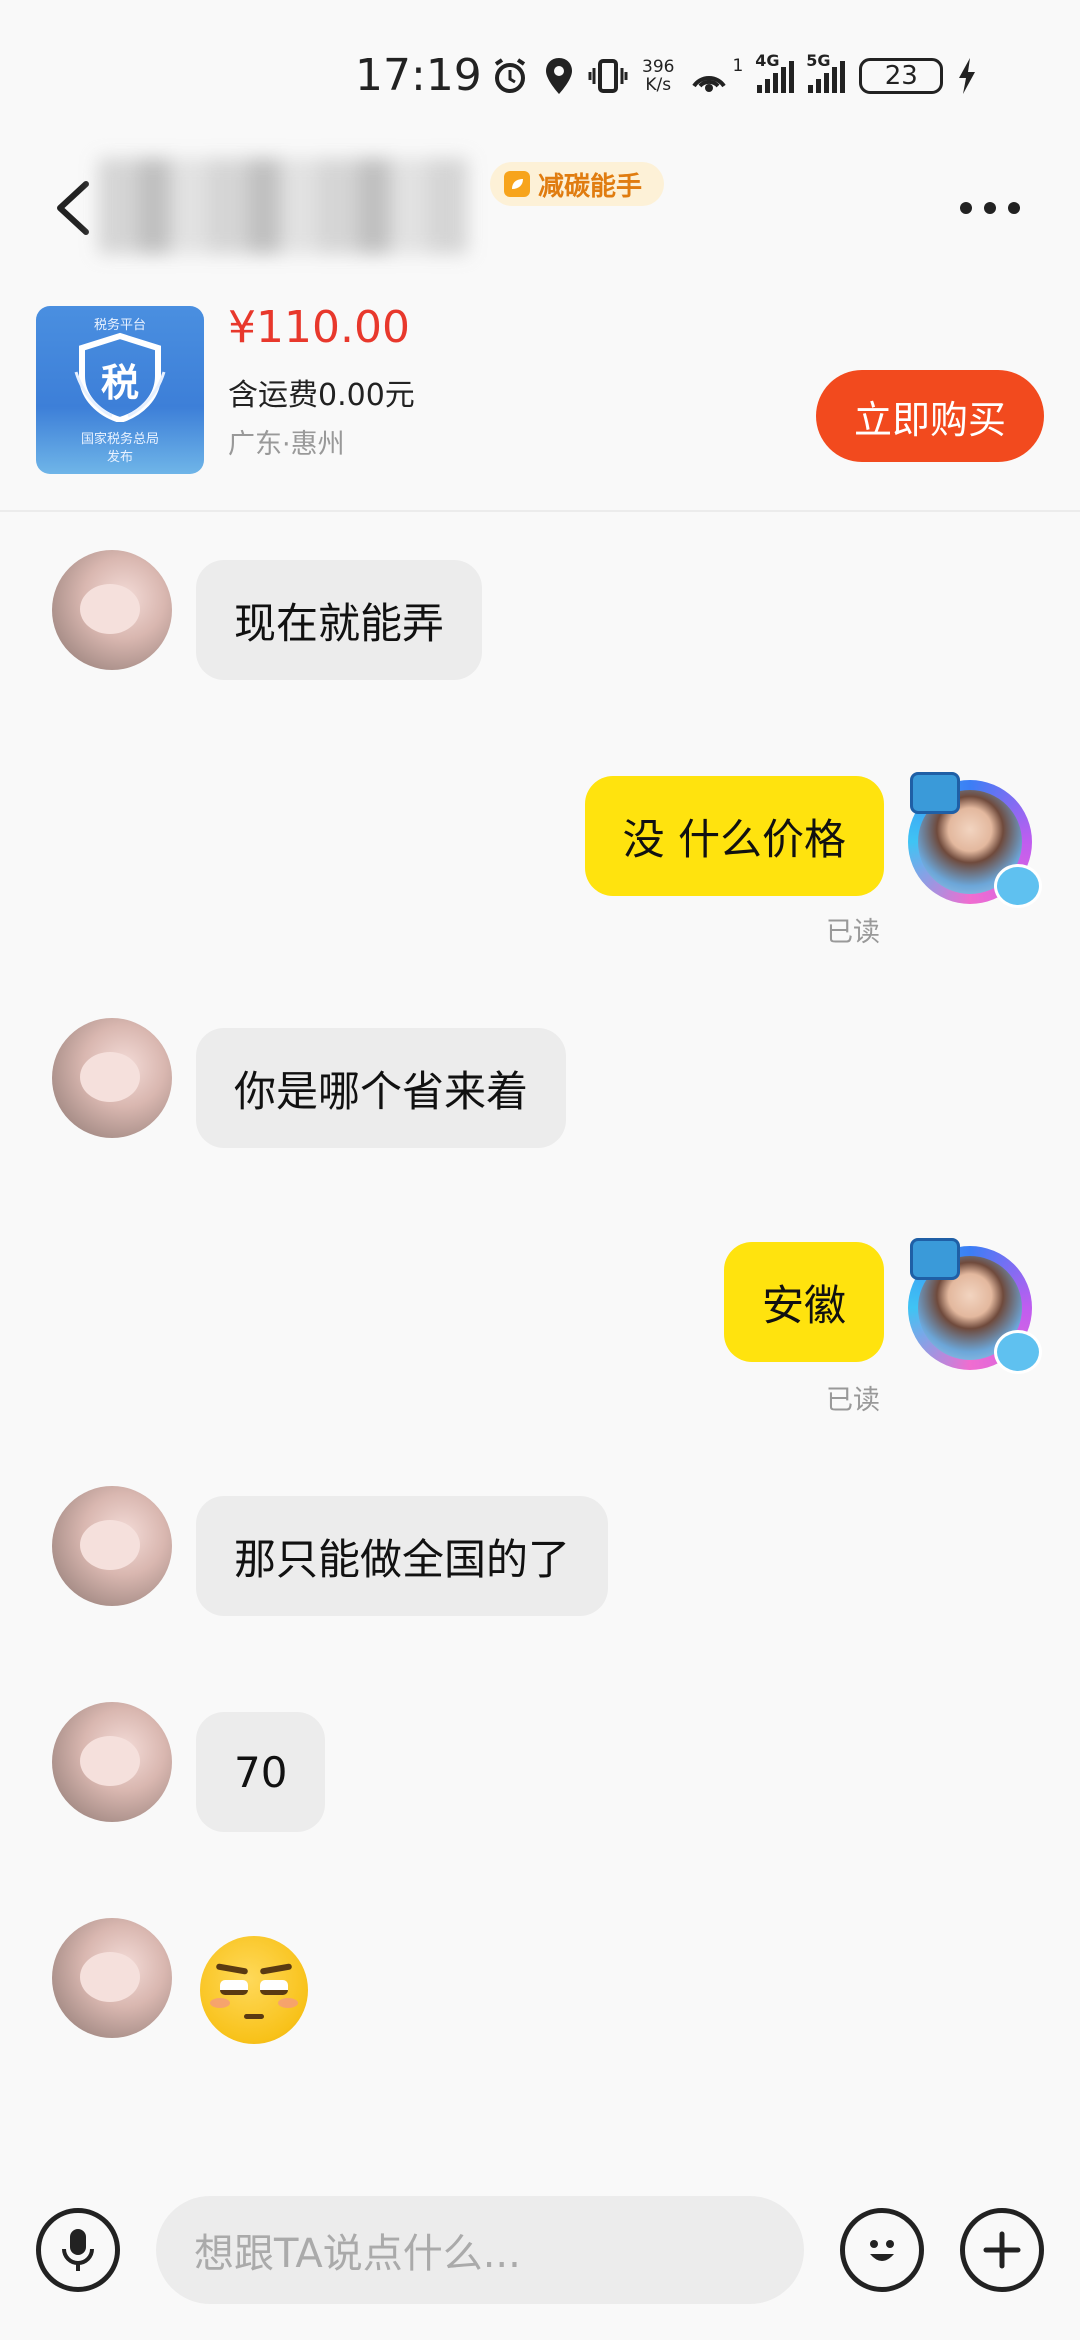  I want to click on smile-icon, so click(882, 2250).